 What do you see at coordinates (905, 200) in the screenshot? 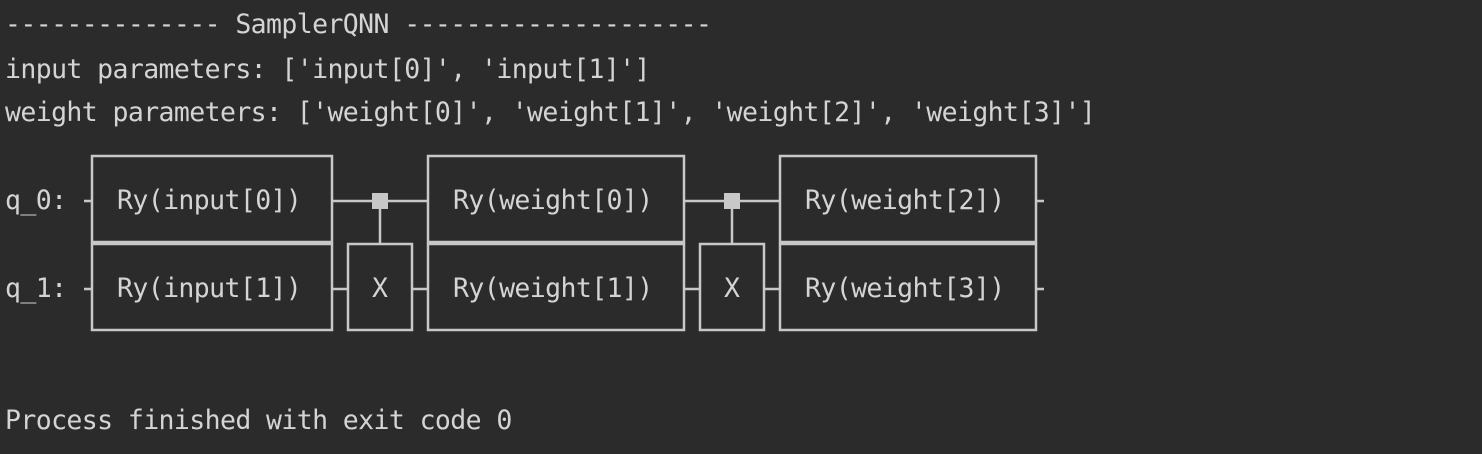
I see `gate-label-ry-weight-2: Ry(weight[2])` at bounding box center [905, 200].